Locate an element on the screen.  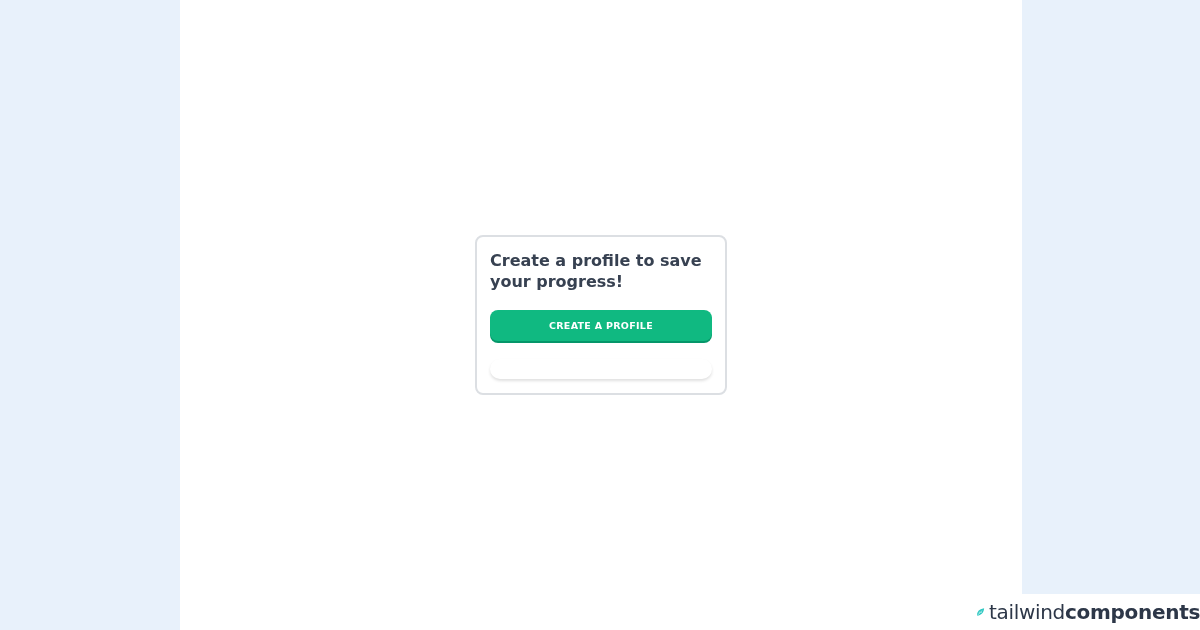
brand-logo: tailwindcomponents is located at coordinates (1094, 612).